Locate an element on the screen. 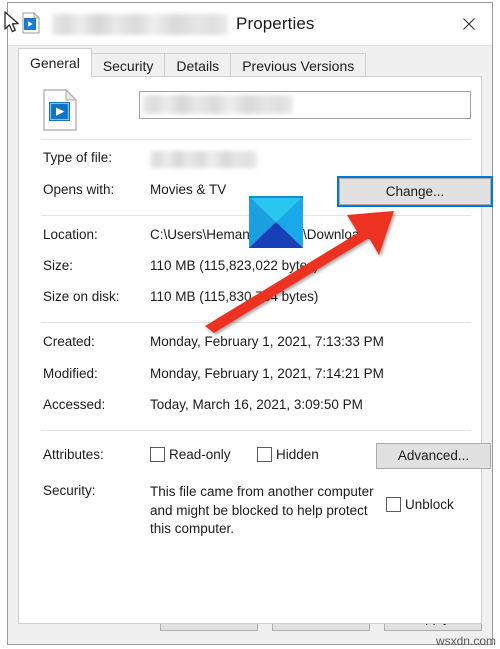 This screenshot has height=649, width=500. row-type-of-file: Type of file: is located at coordinates (250, 161).